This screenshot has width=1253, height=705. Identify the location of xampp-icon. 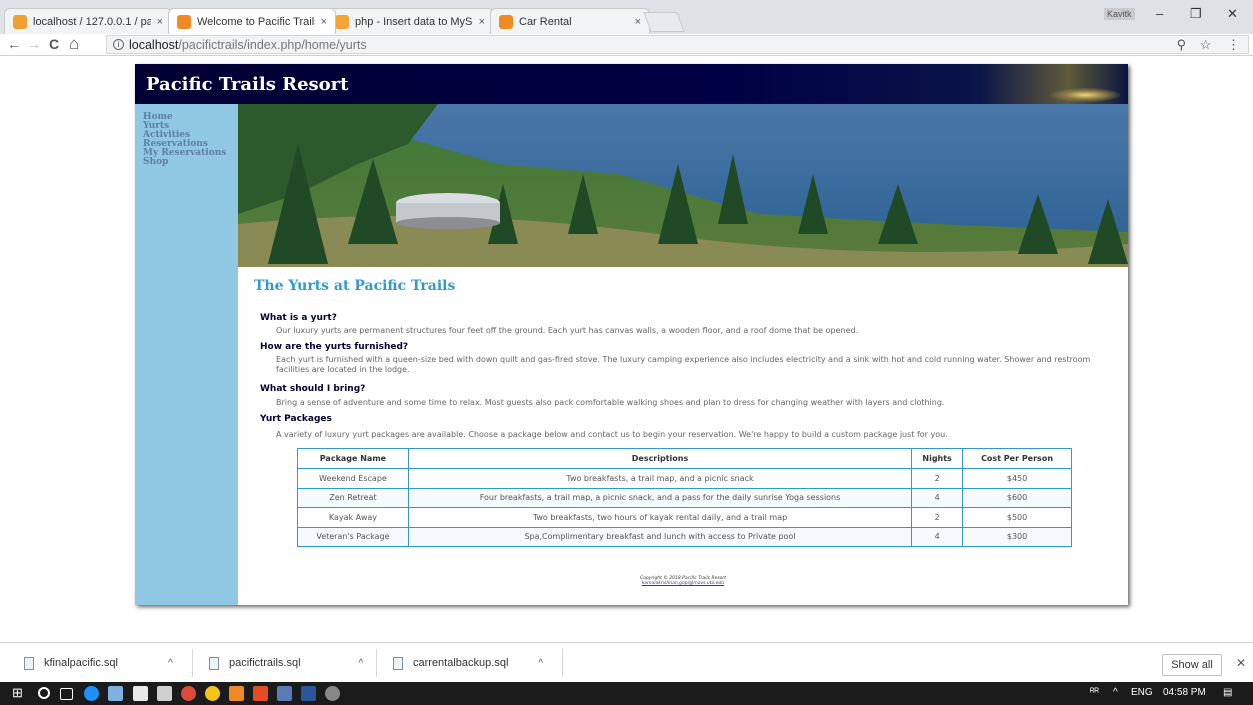
(236, 693).